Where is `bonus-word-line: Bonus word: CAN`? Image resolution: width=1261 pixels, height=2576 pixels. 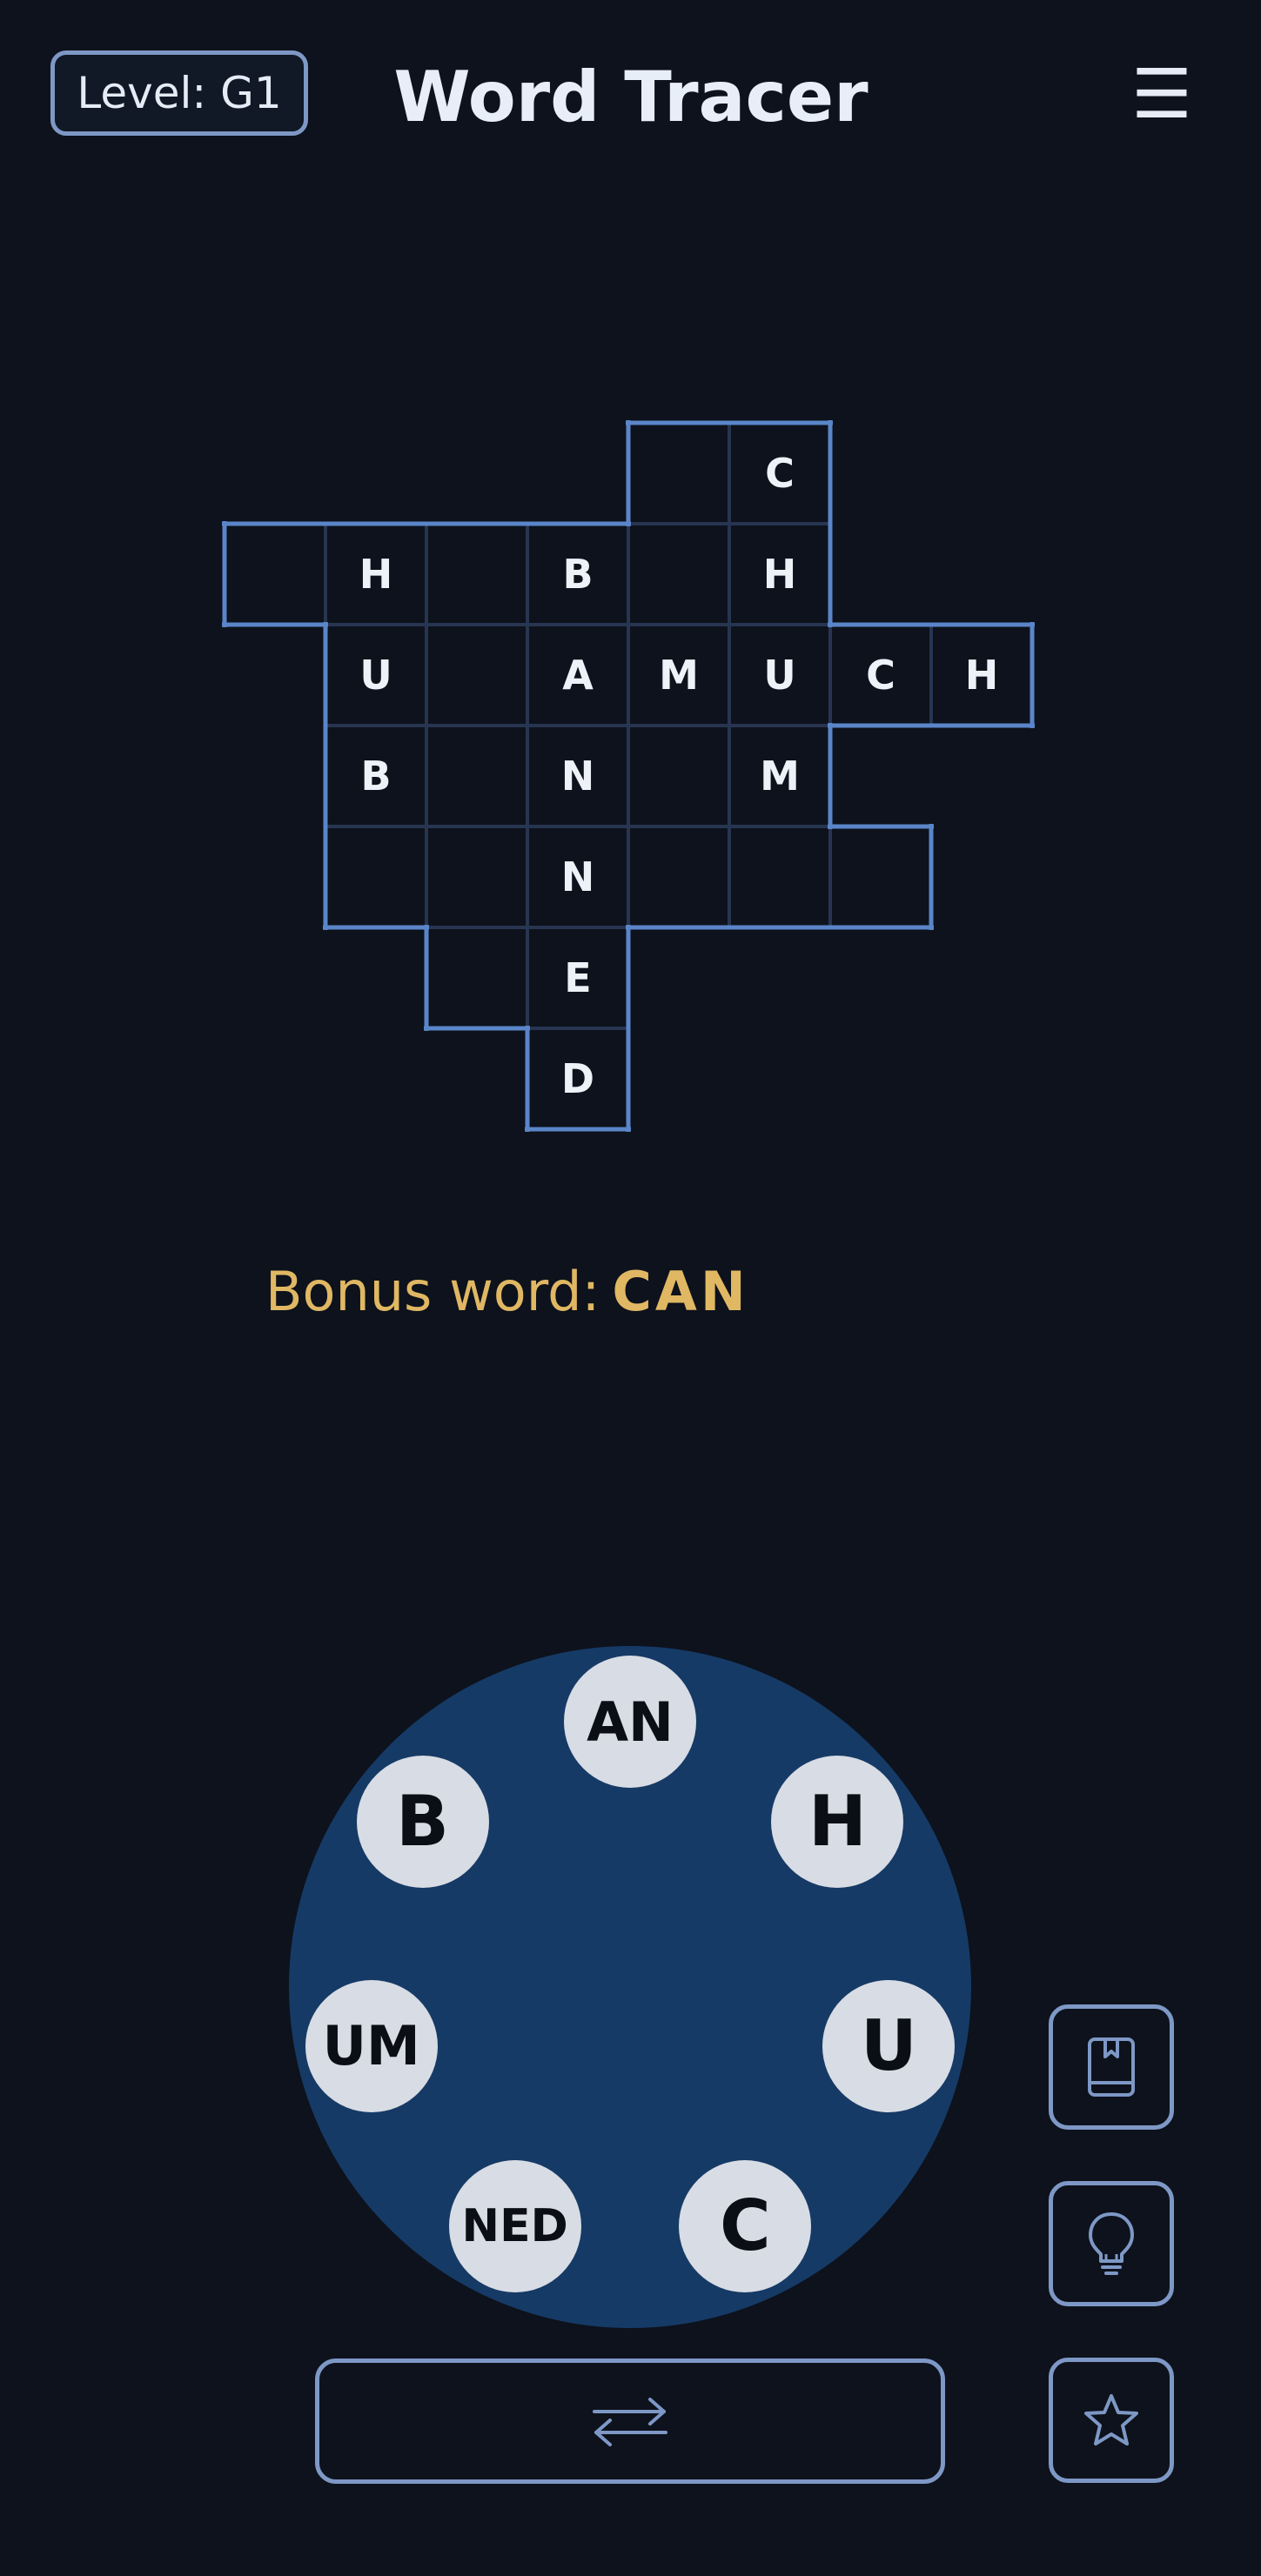
bonus-word-line: Bonus word: CAN is located at coordinates (507, 1292).